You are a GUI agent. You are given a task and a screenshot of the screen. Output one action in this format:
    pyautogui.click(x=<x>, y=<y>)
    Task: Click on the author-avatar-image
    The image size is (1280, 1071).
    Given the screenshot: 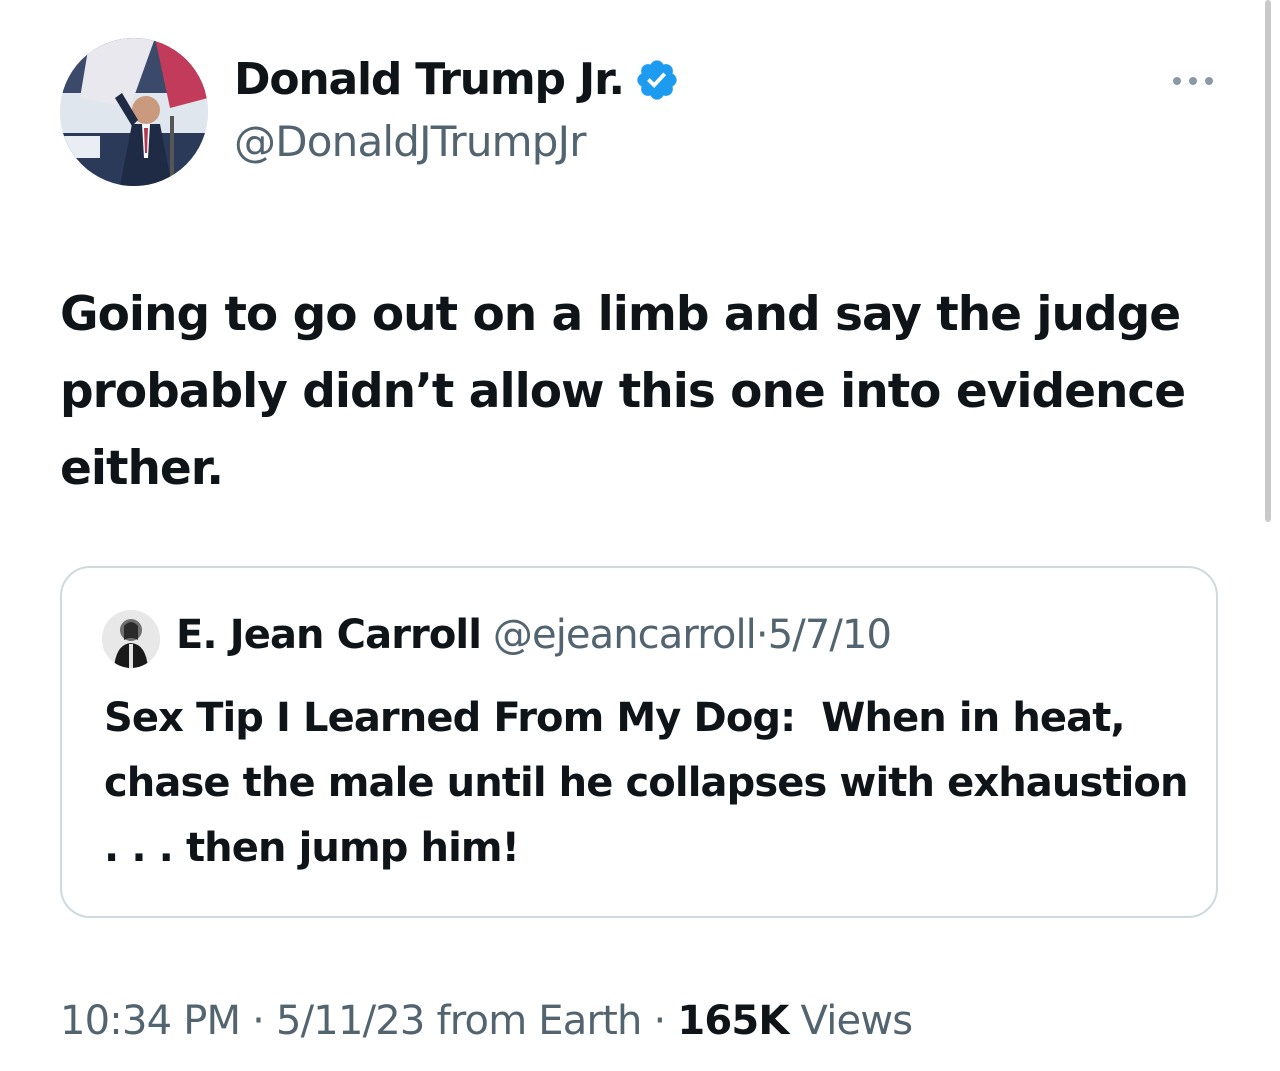 What is the action you would take?
    pyautogui.click(x=134, y=112)
    